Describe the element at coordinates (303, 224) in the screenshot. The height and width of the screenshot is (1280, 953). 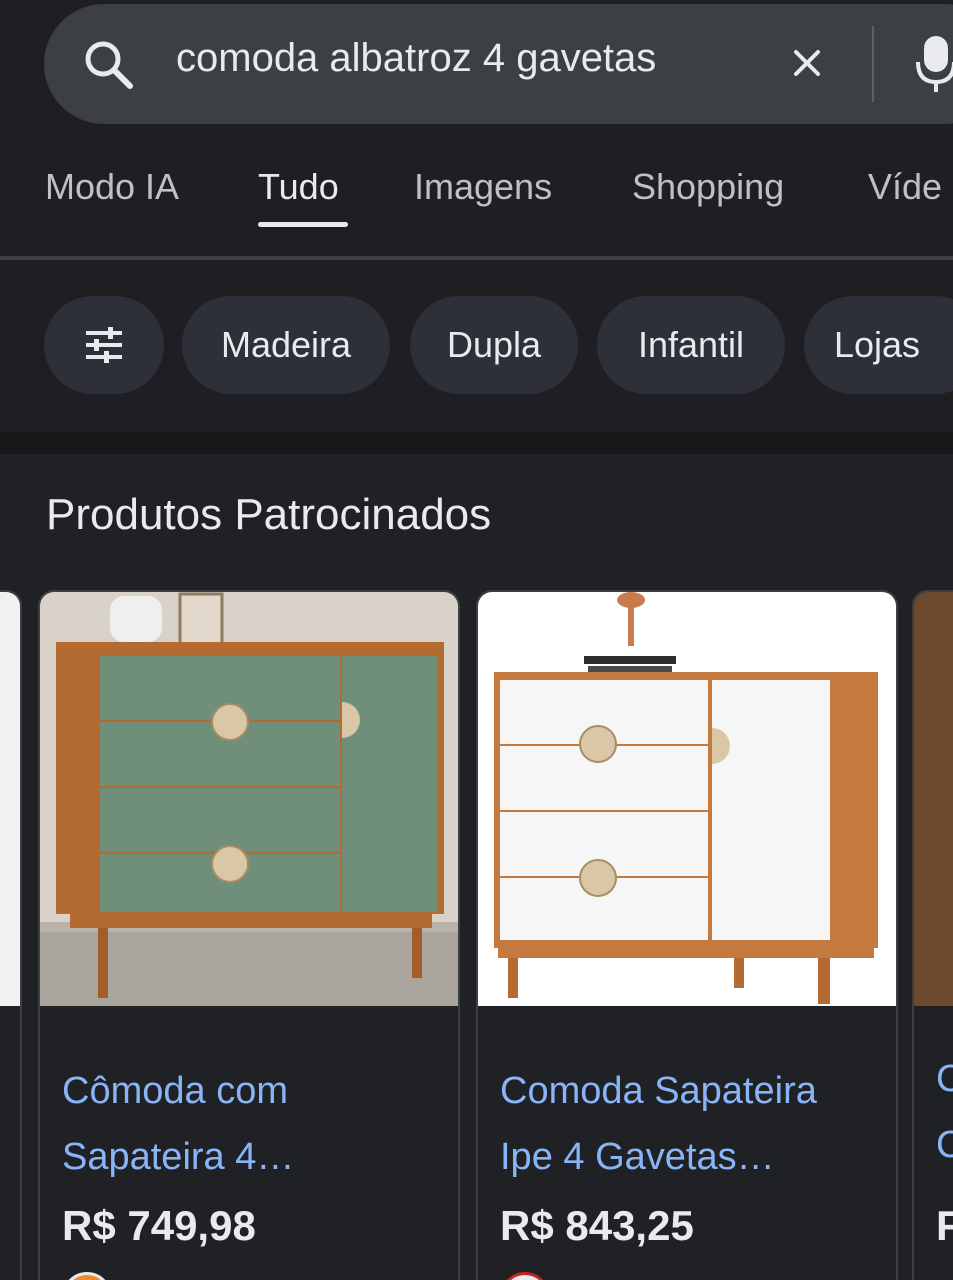
I see `active-tab-indicator` at that location.